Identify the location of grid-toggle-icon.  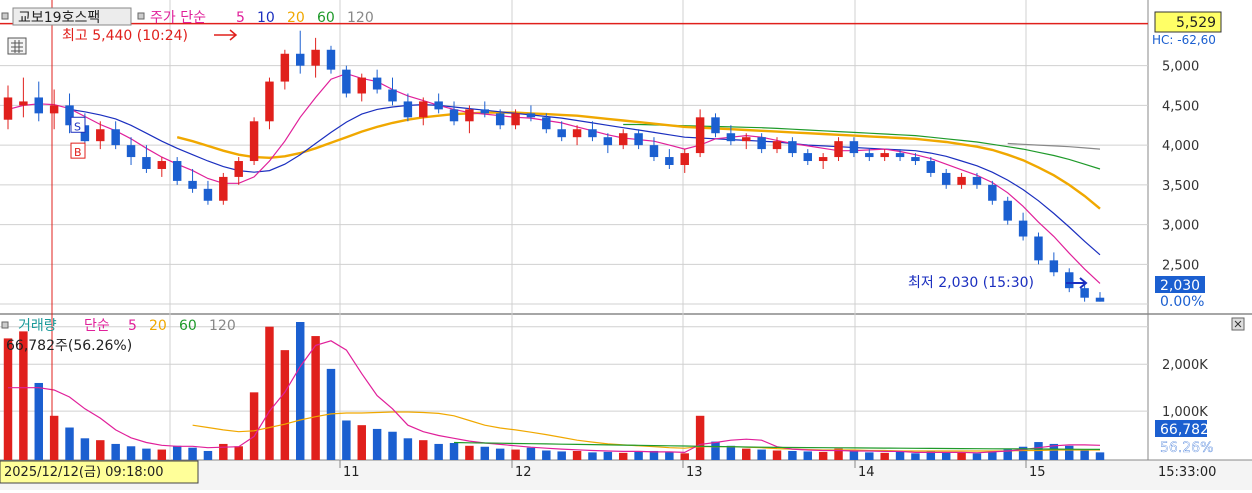
(17, 46).